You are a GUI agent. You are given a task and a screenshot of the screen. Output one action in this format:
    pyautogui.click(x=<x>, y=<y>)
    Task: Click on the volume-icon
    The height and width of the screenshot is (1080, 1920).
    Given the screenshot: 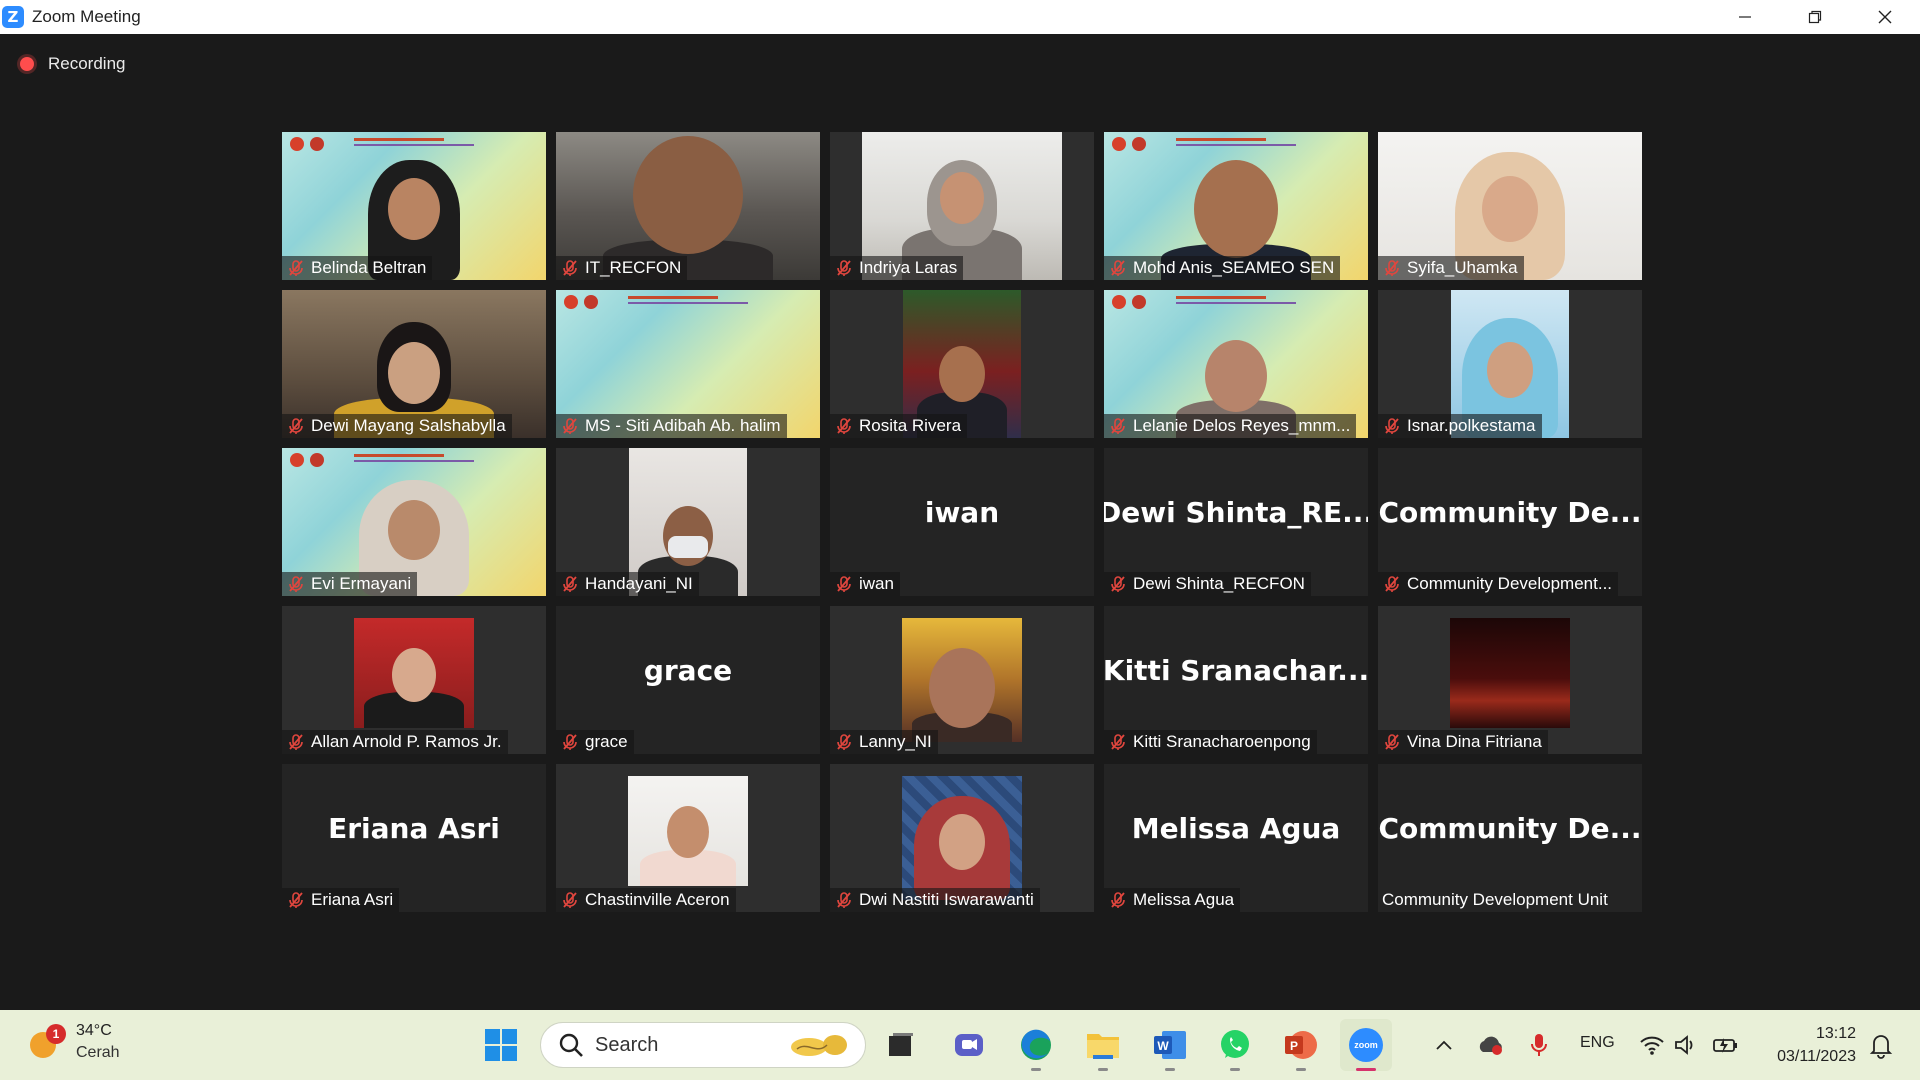 What is the action you would take?
    pyautogui.click(x=1686, y=1045)
    